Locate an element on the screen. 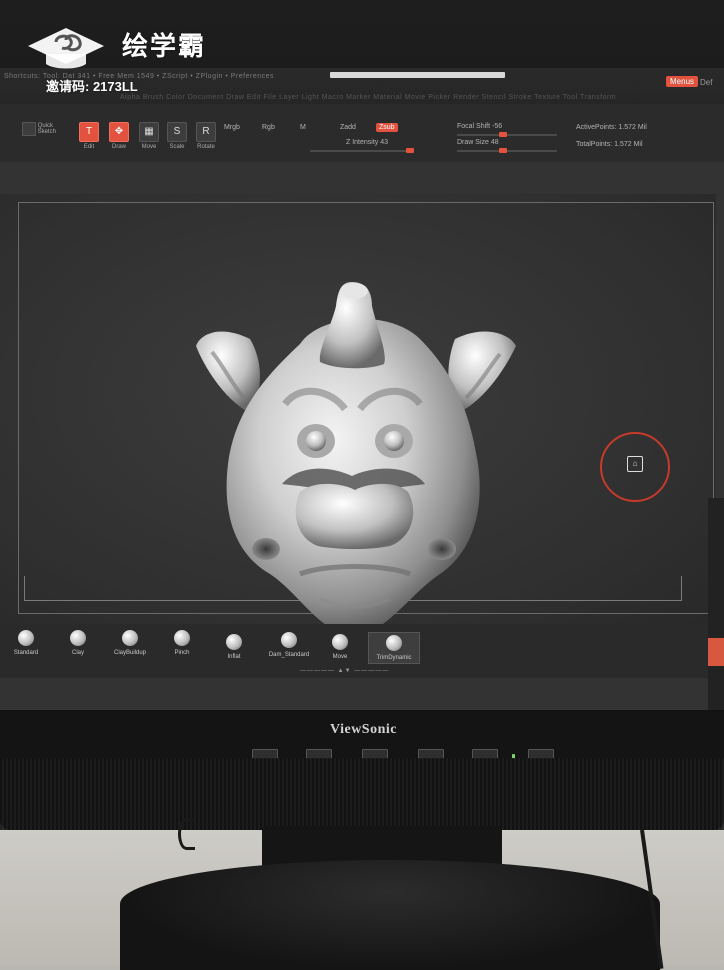  scale-icon: S is located at coordinates (177, 132).